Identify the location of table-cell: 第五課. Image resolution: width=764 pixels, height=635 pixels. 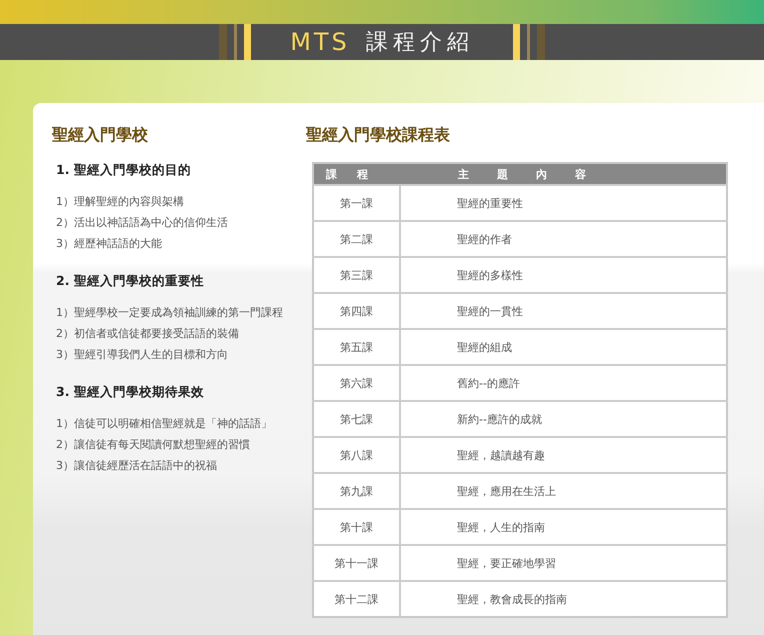
(356, 347).